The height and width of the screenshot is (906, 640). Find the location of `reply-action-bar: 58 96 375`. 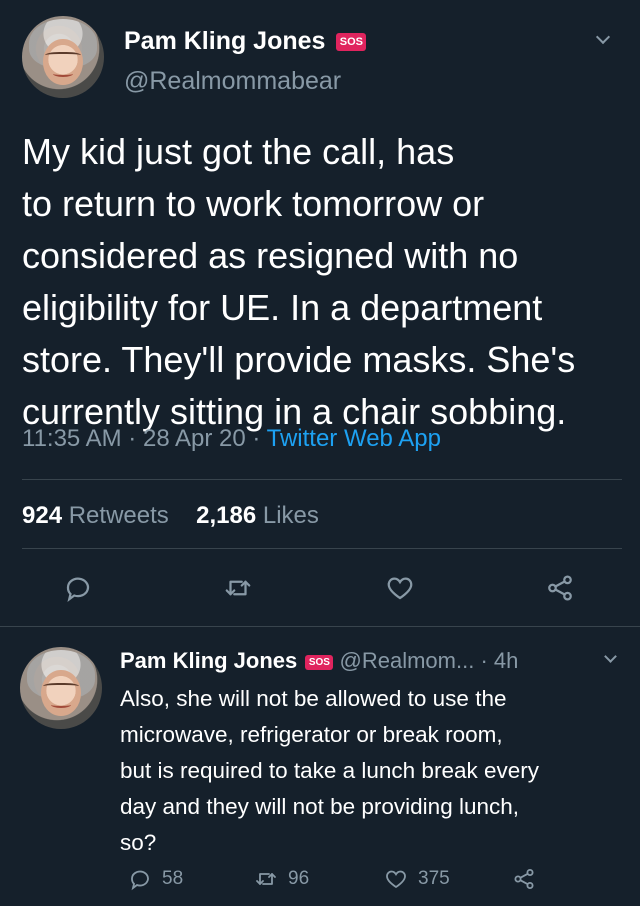

reply-action-bar: 58 96 375 is located at coordinates (320, 885).